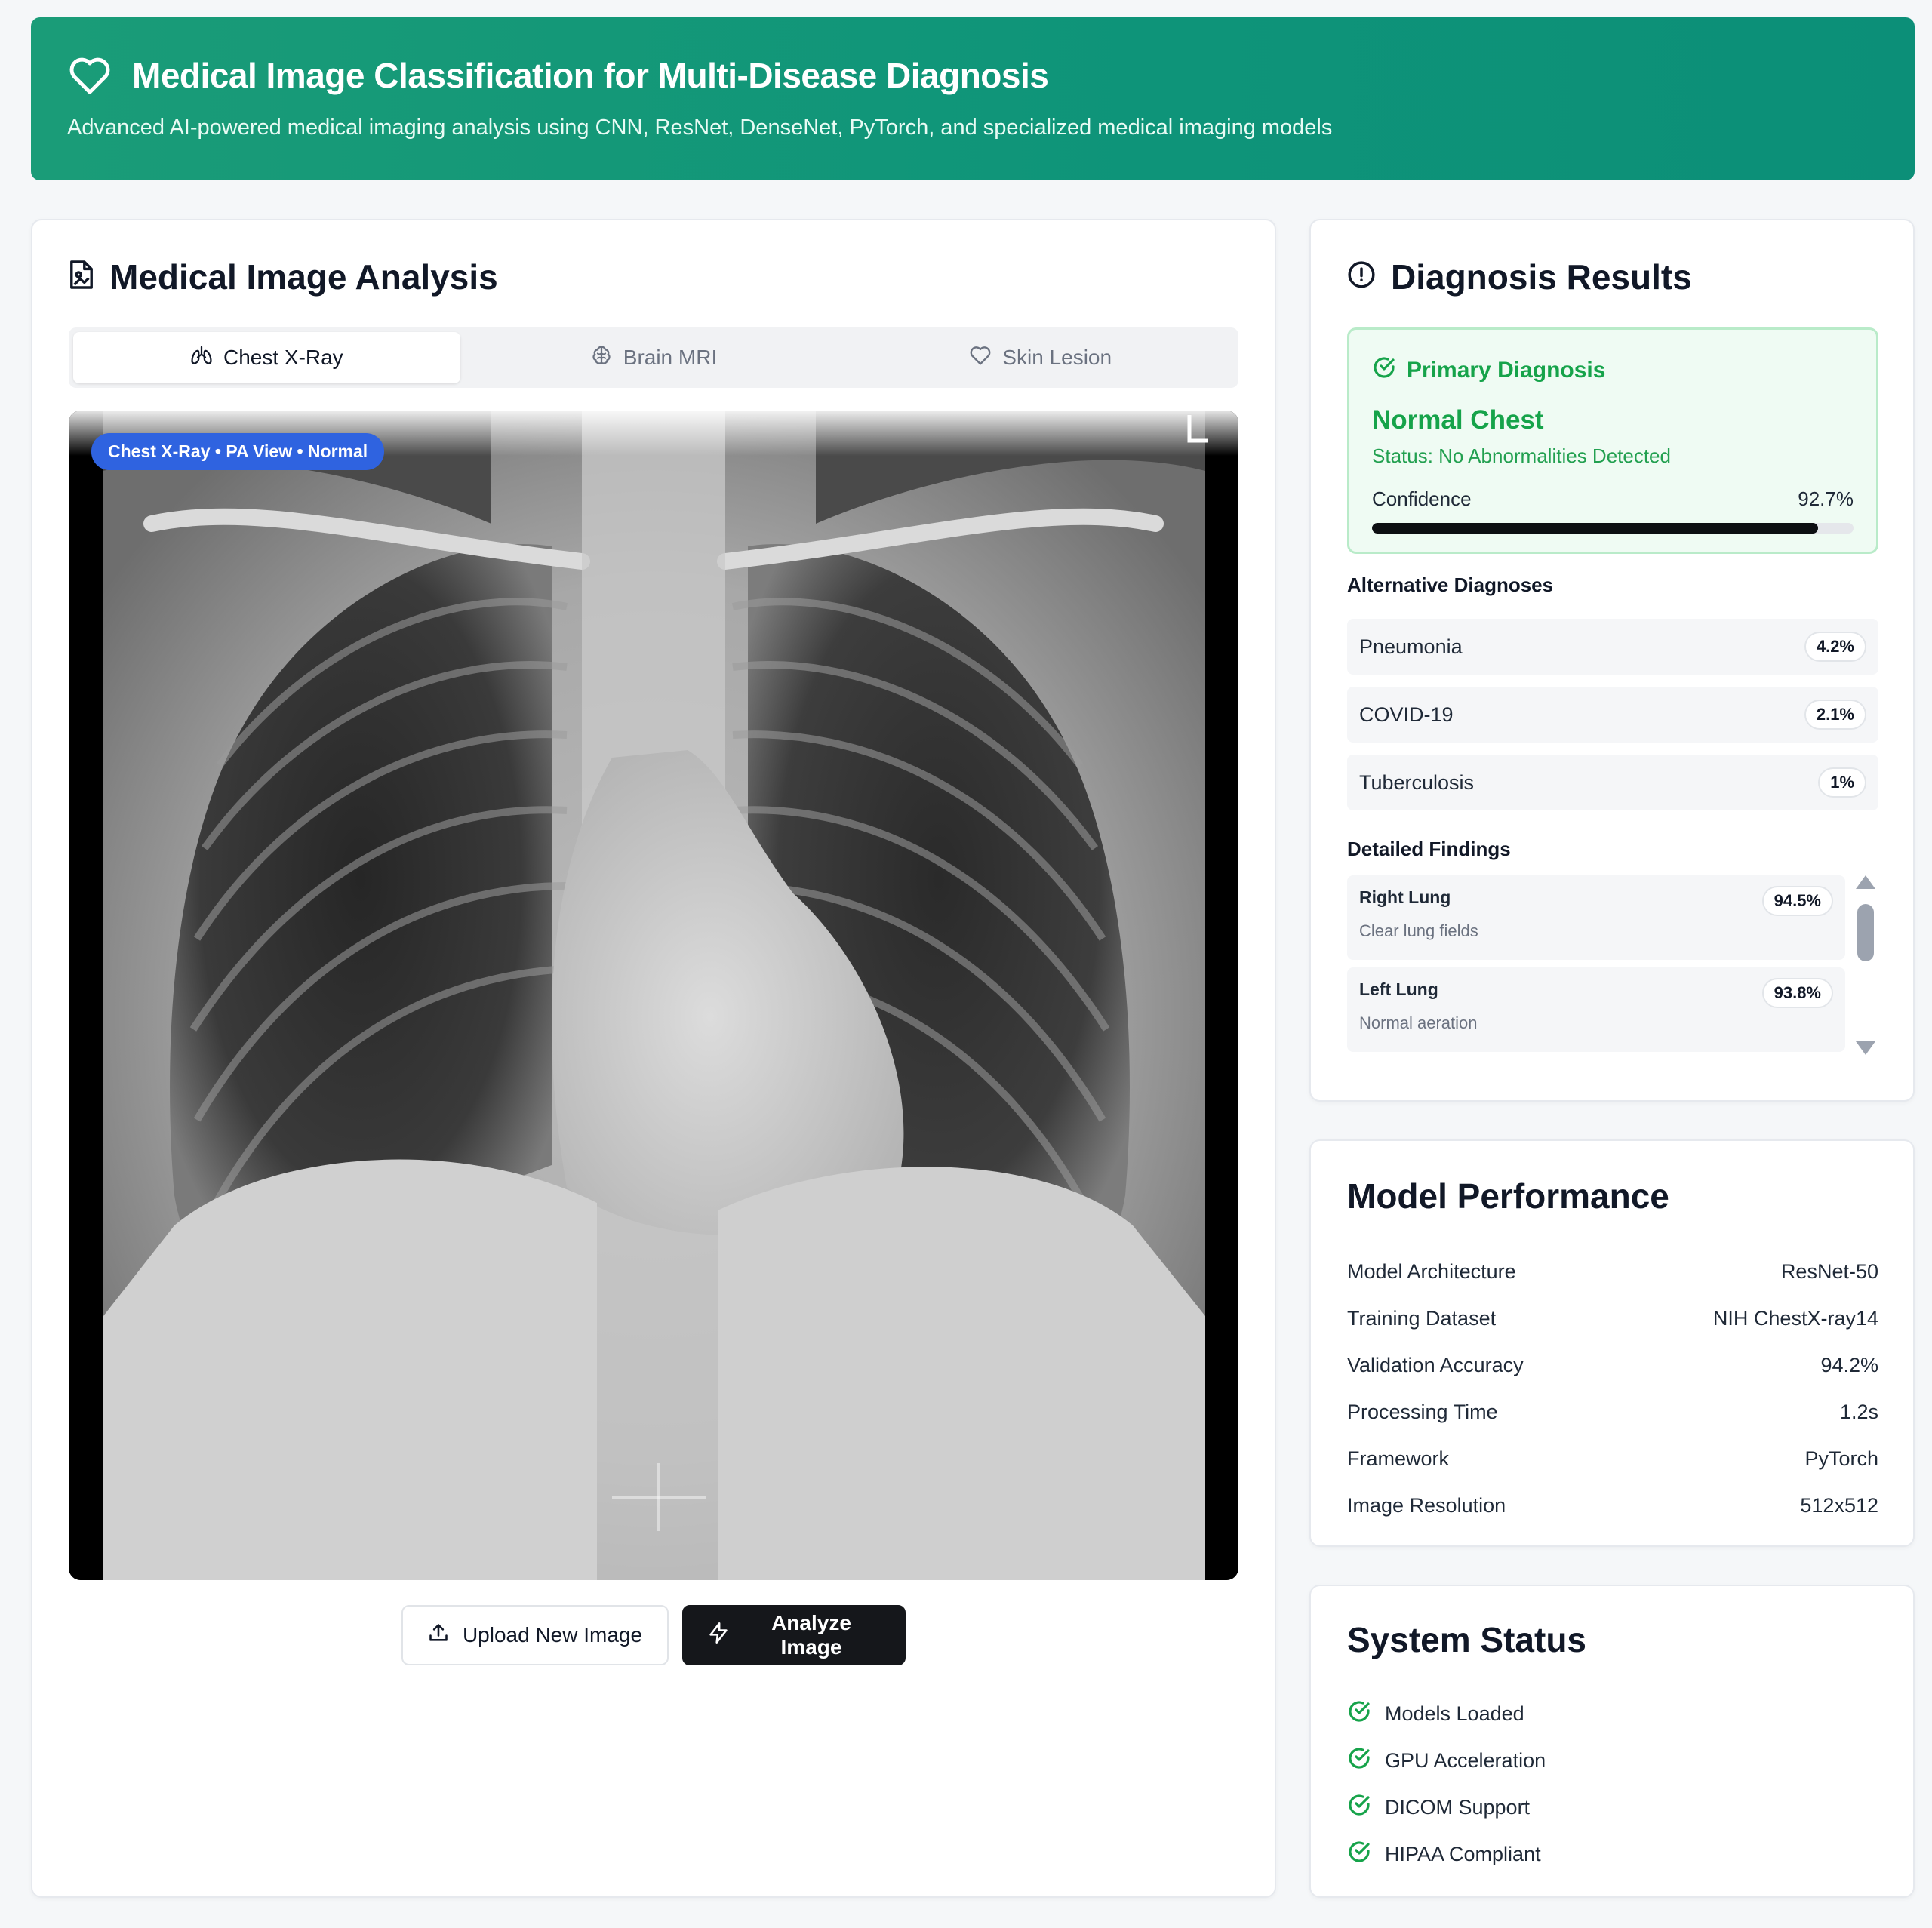 This screenshot has width=1932, height=1928. What do you see at coordinates (1612, 1365) in the screenshot?
I see `performance-row: Validation Accuracy 94.2%` at bounding box center [1612, 1365].